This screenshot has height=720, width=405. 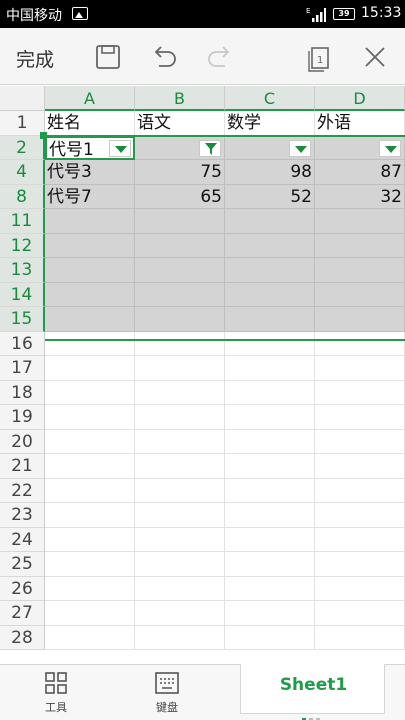 What do you see at coordinates (90, 588) in the screenshot?
I see `cell-a26` at bounding box center [90, 588].